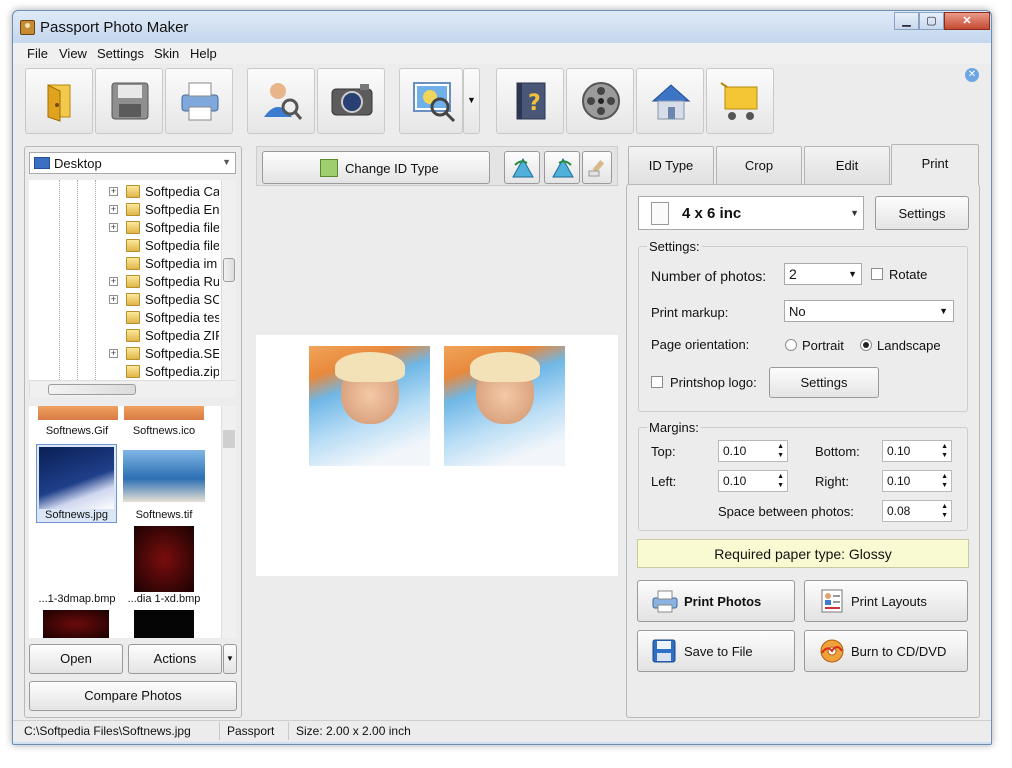 Image resolution: width=1012 pixels, height=768 pixels. What do you see at coordinates (740, 101) in the screenshot?
I see `buy-button` at bounding box center [740, 101].